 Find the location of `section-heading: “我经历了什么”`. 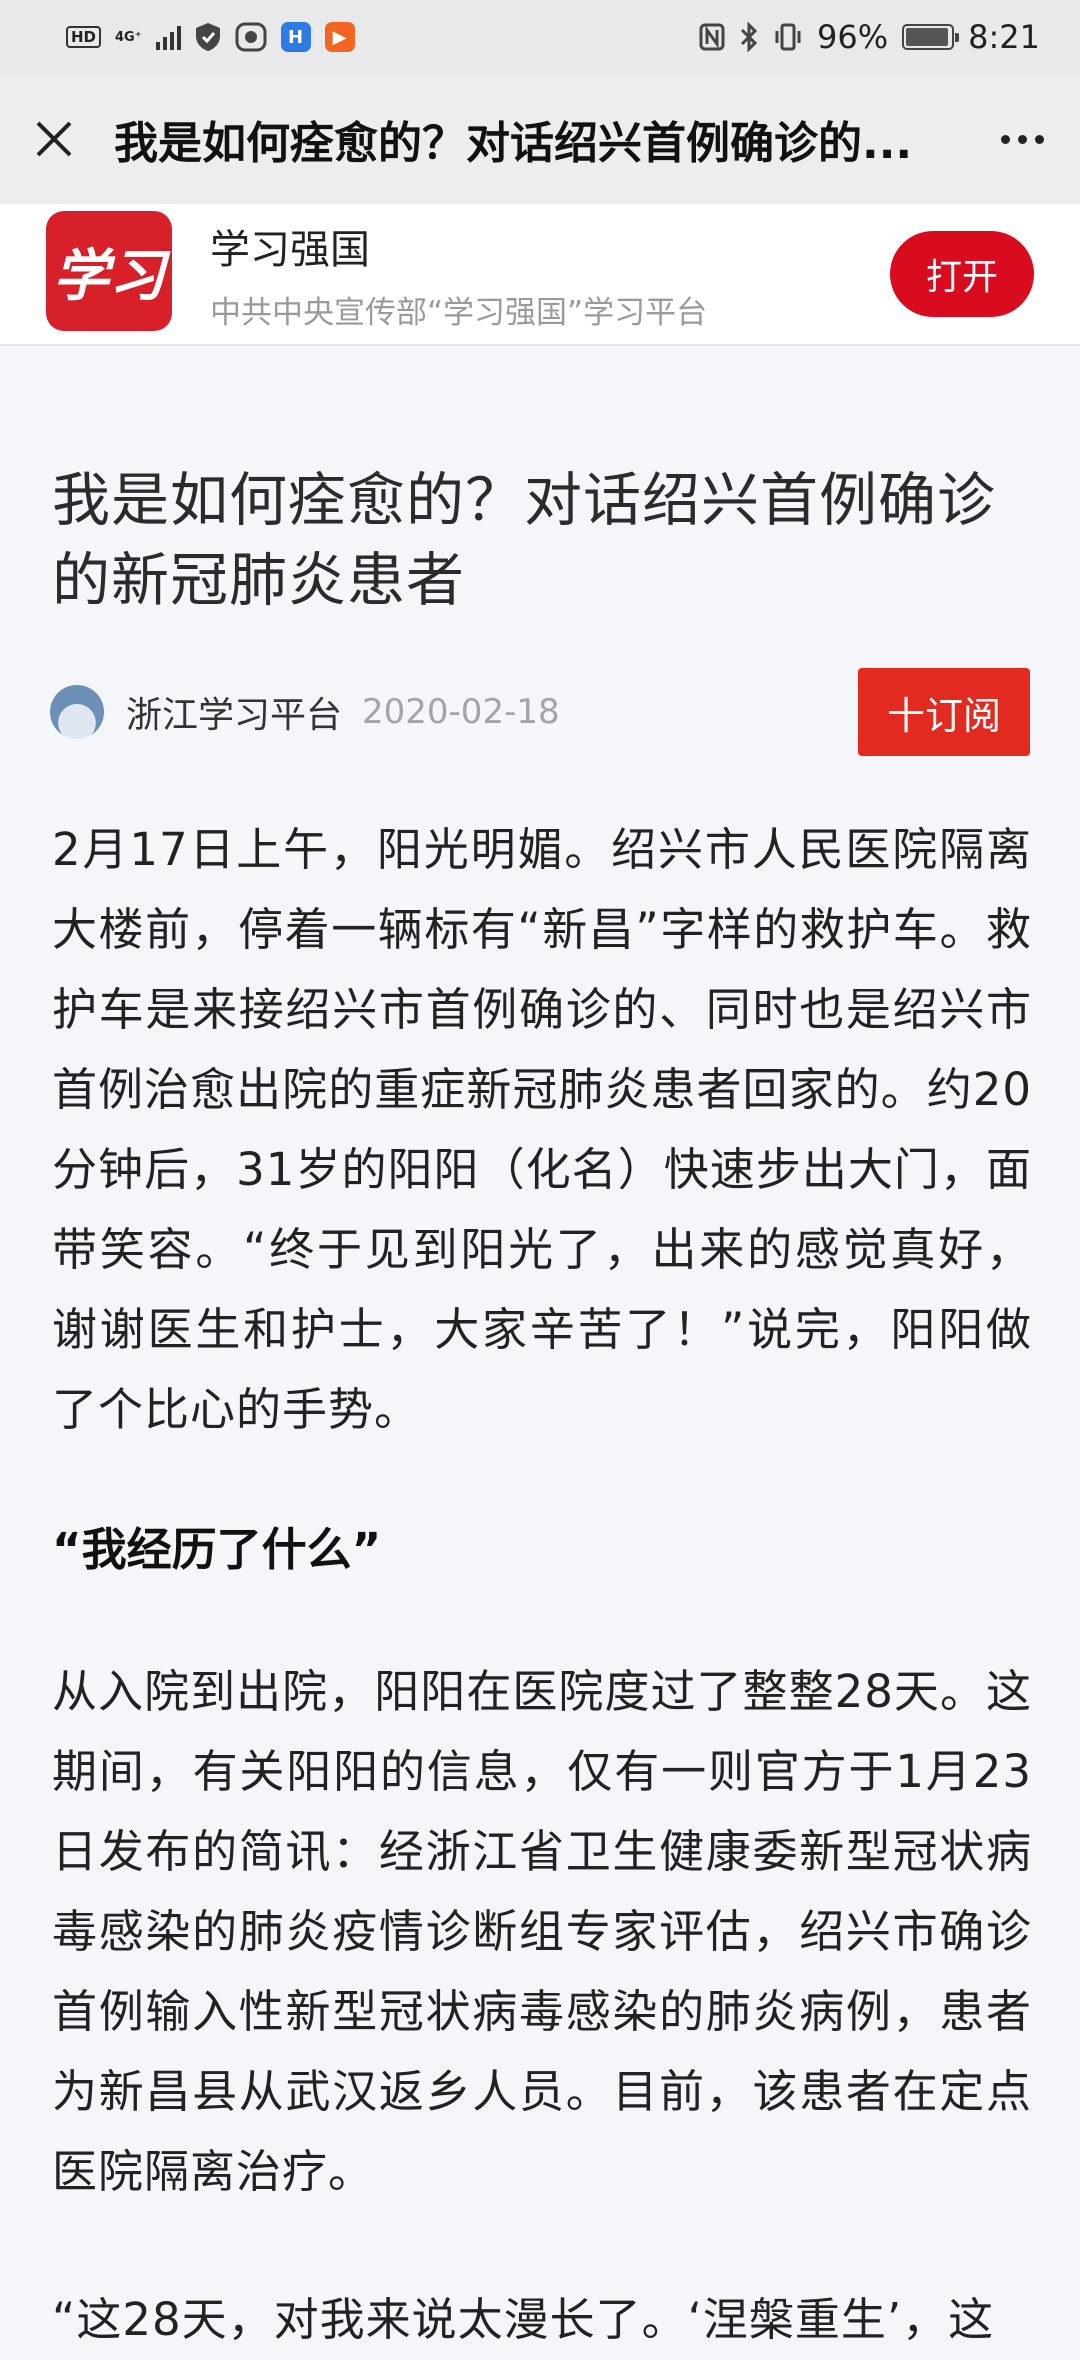

section-heading: “我经历了什么” is located at coordinates (217, 1549).